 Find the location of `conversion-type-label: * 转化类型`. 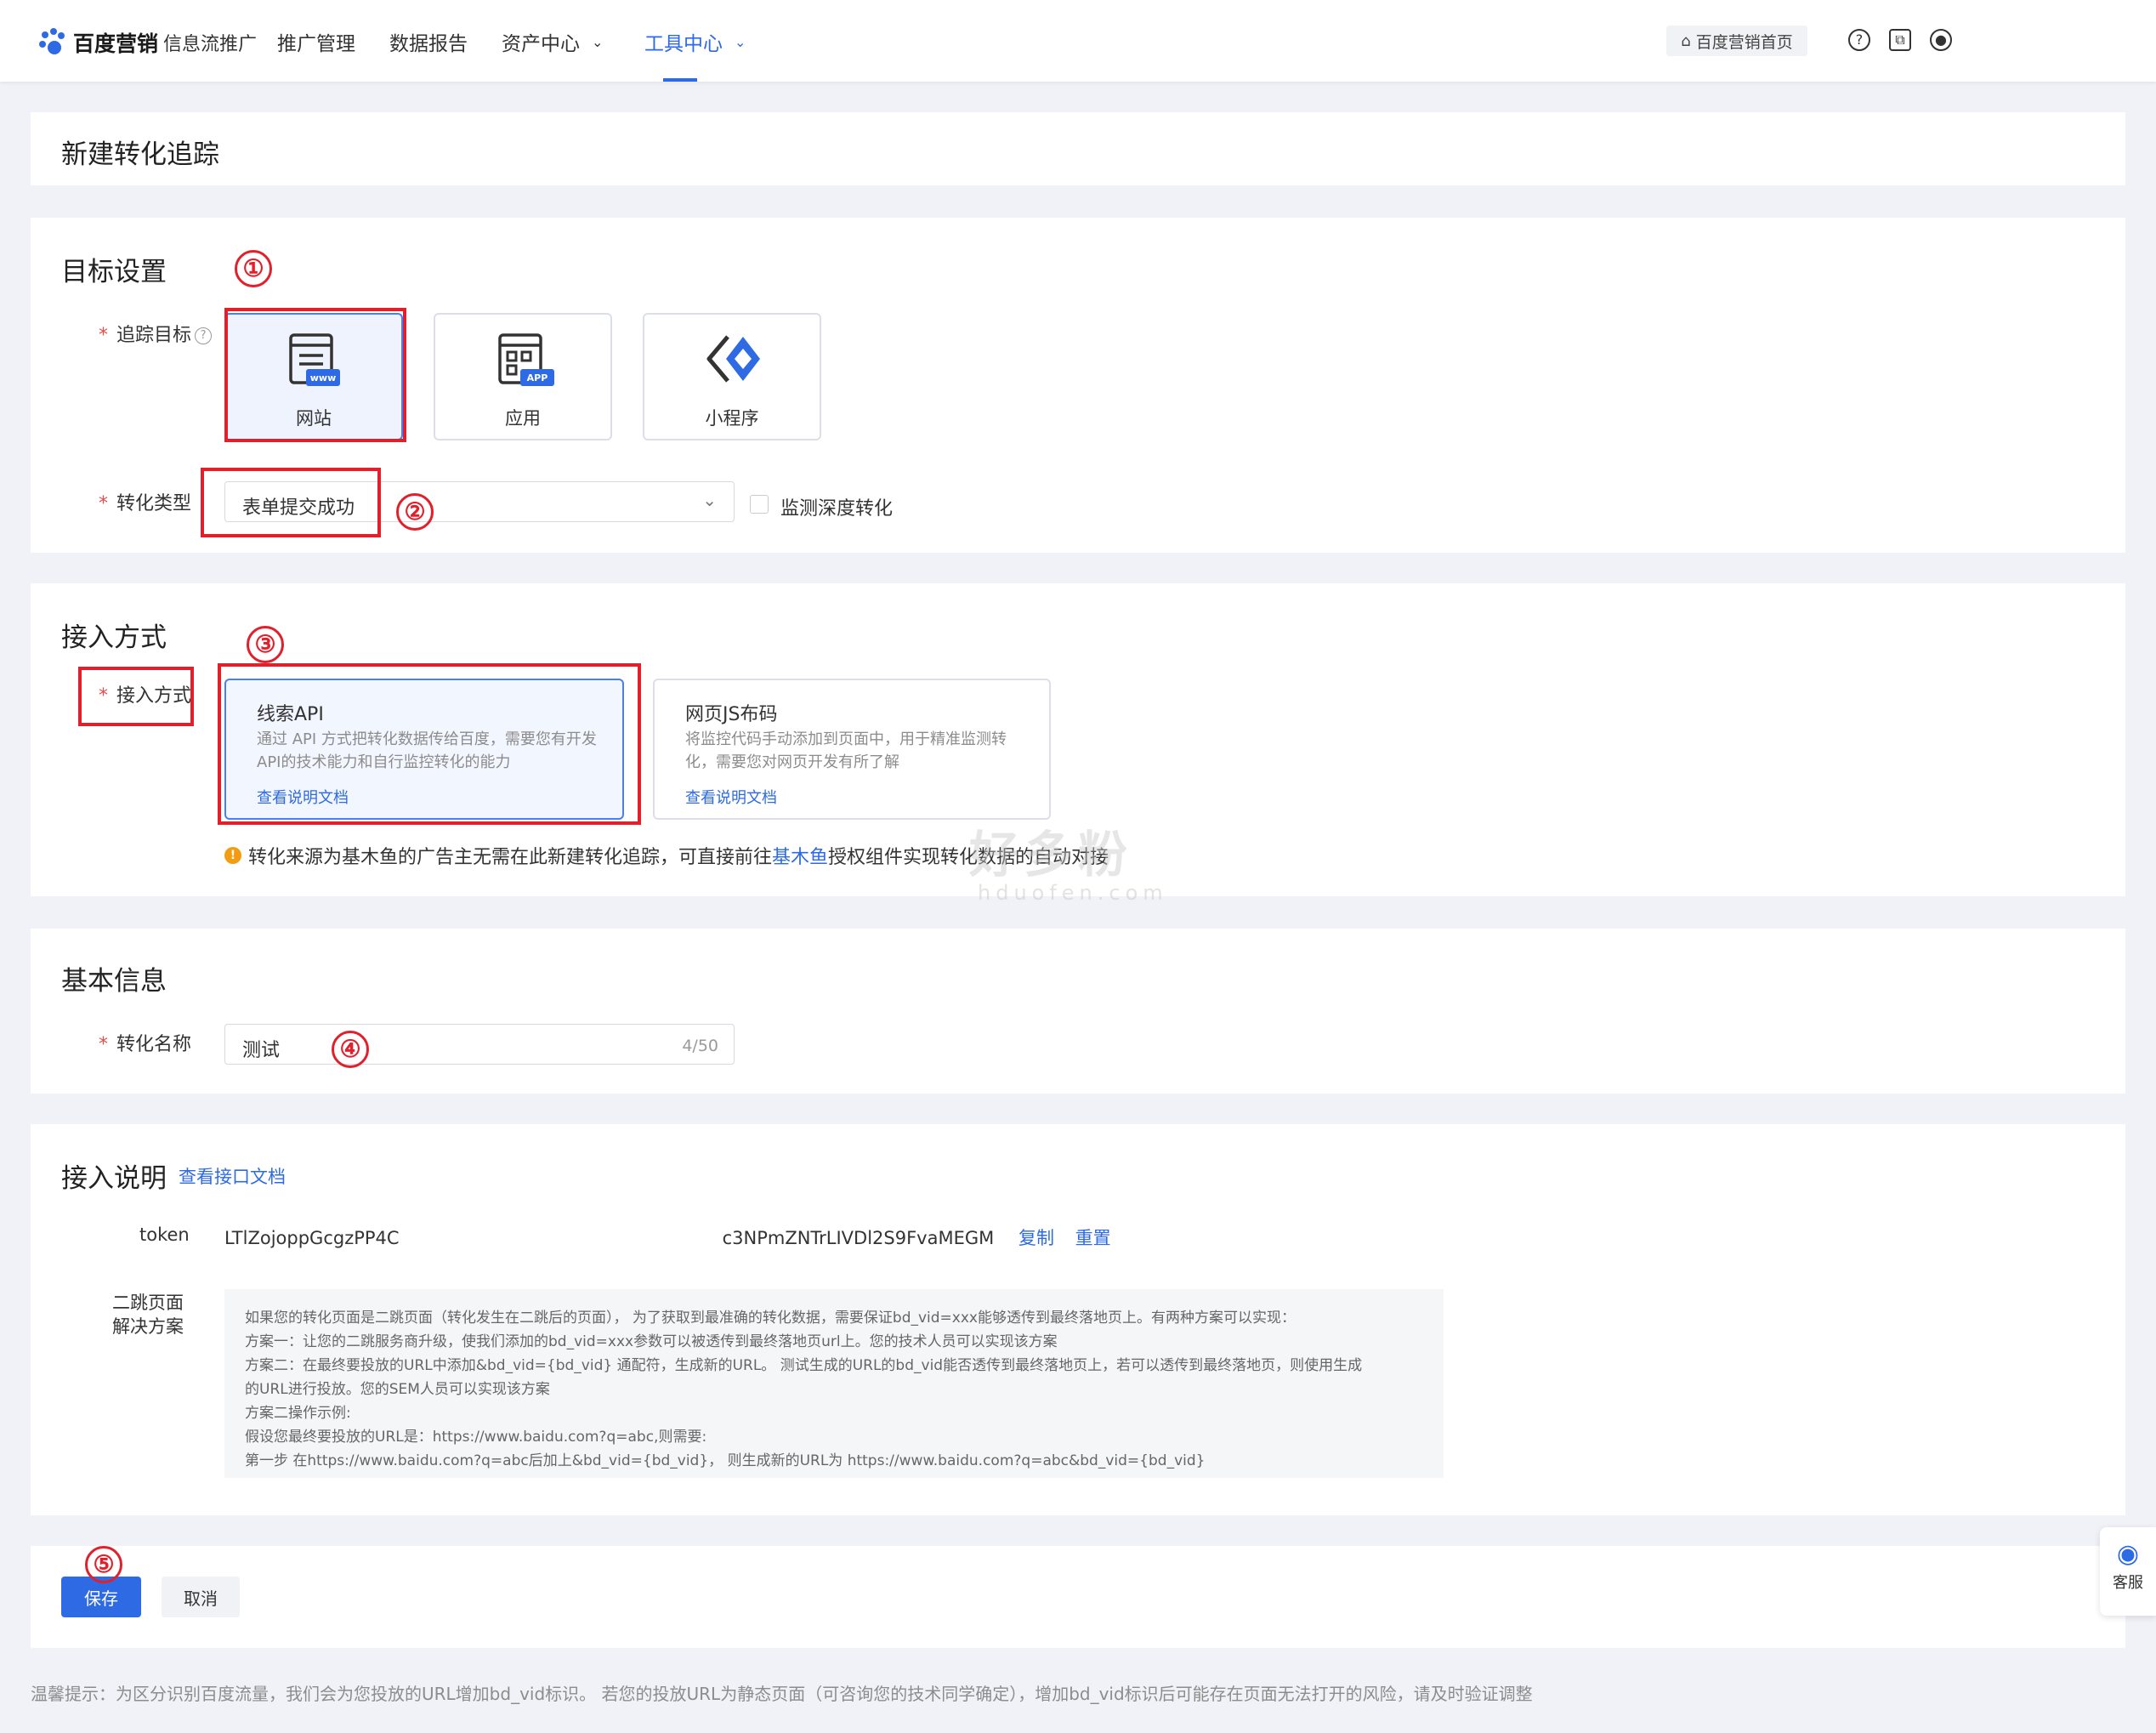

conversion-type-label: * 转化类型 is located at coordinates (145, 504).